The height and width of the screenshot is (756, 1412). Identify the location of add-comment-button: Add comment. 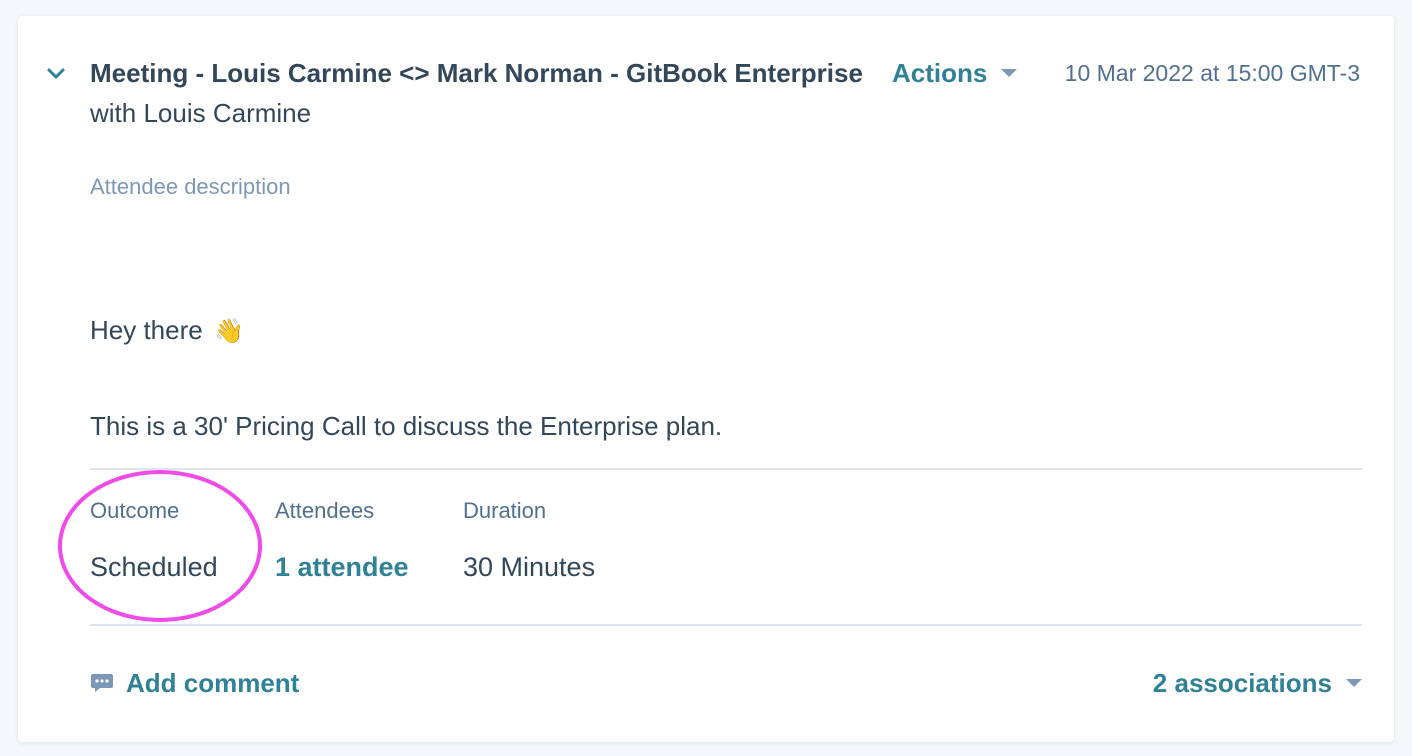
(194, 683).